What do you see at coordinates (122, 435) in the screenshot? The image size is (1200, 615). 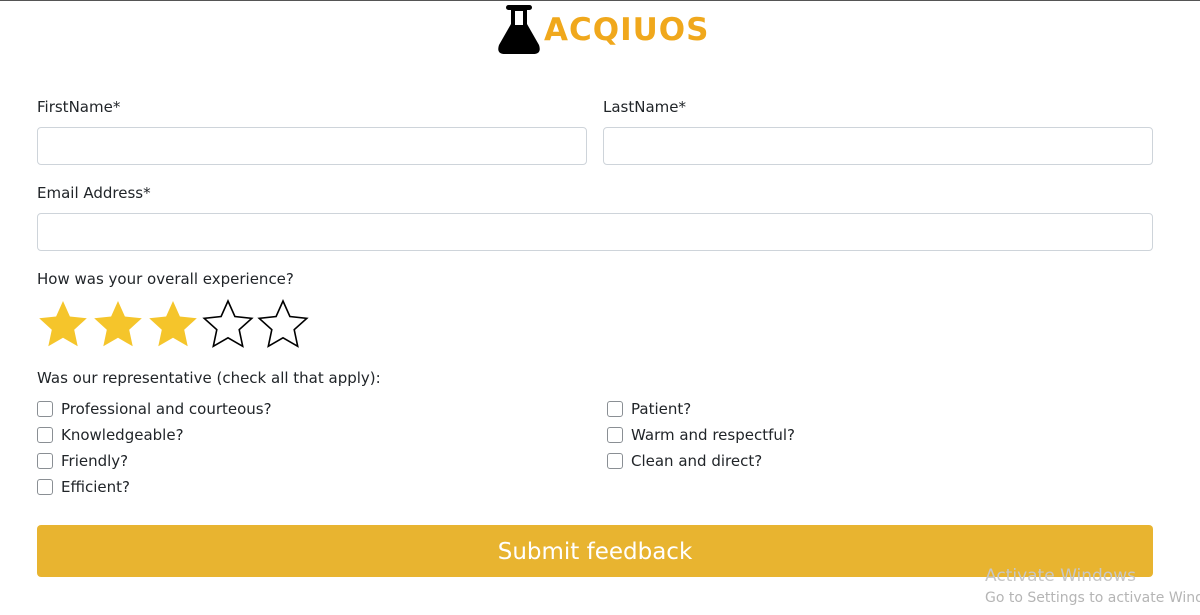 I see `checkbox-label: Knowledgeable?` at bounding box center [122, 435].